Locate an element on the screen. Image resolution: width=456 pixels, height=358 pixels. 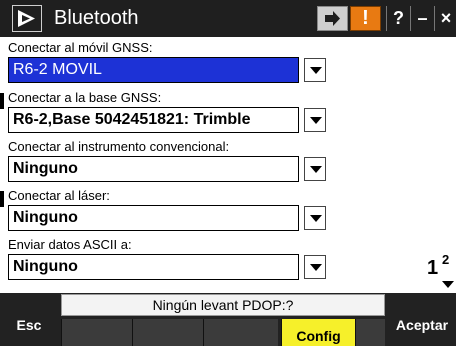
gnss-rover-select: R6-2 MOVIL is located at coordinates (167, 70).